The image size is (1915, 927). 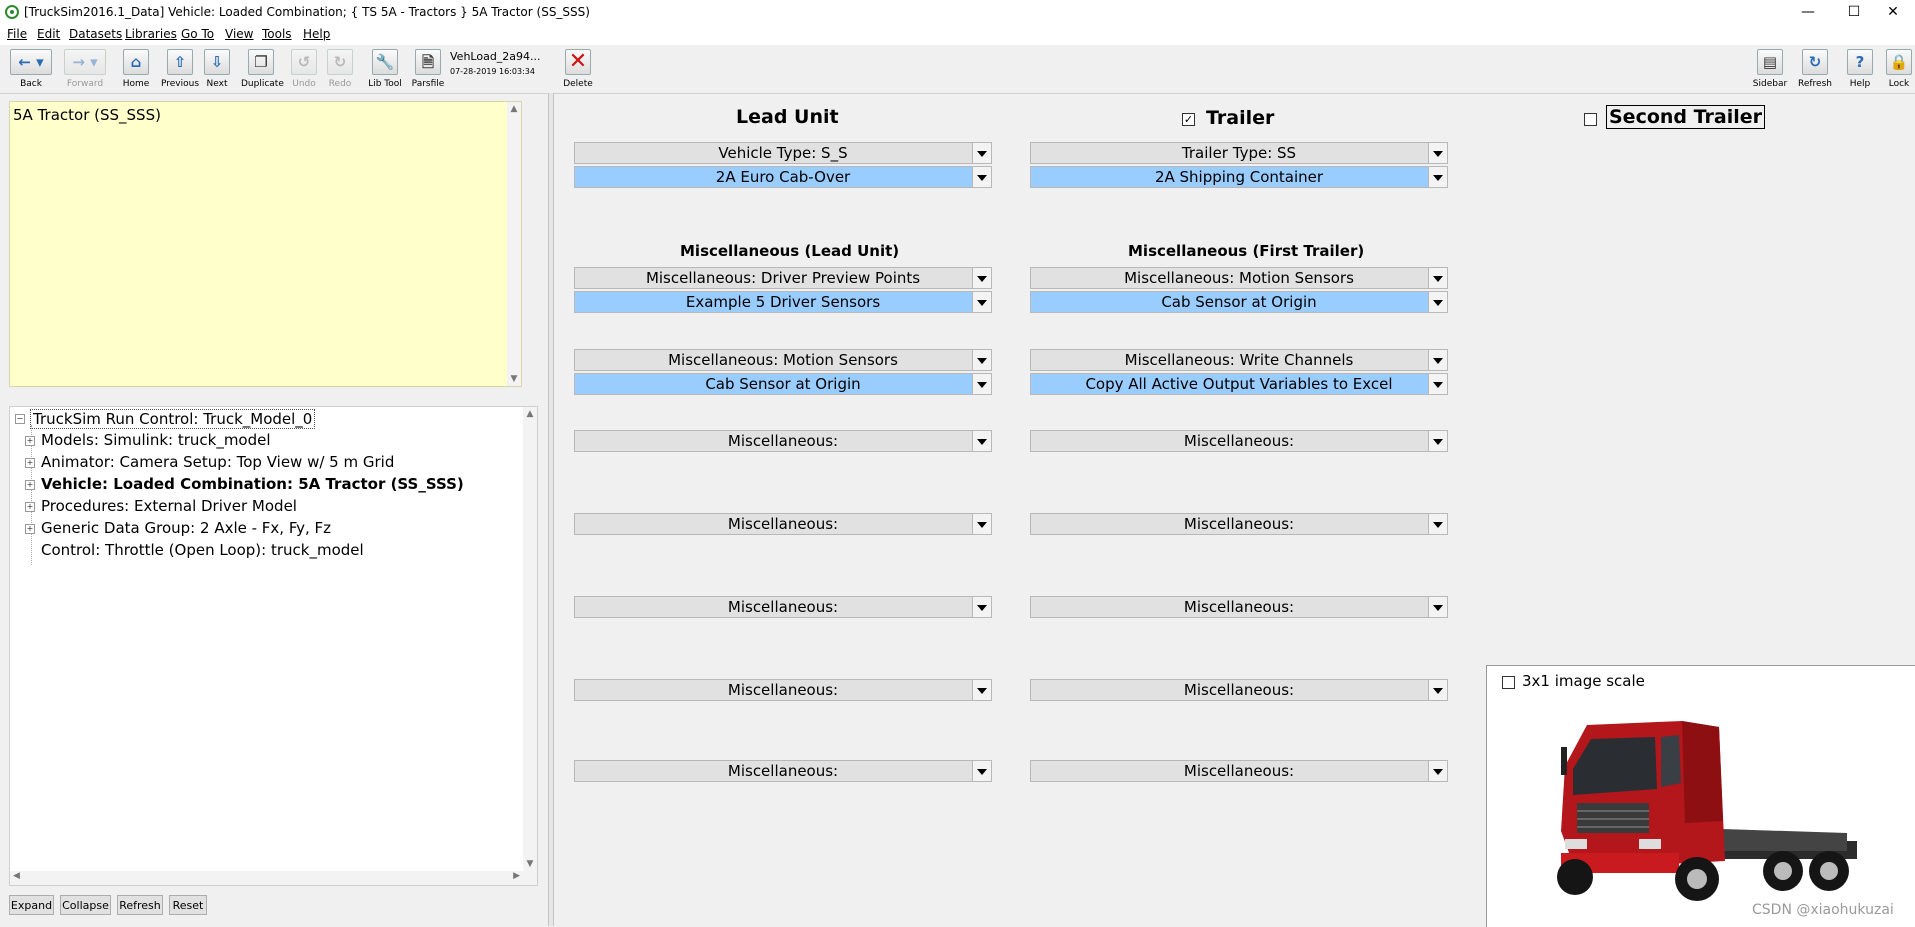 I want to click on delete-x-icon: ✕, so click(x=578, y=62).